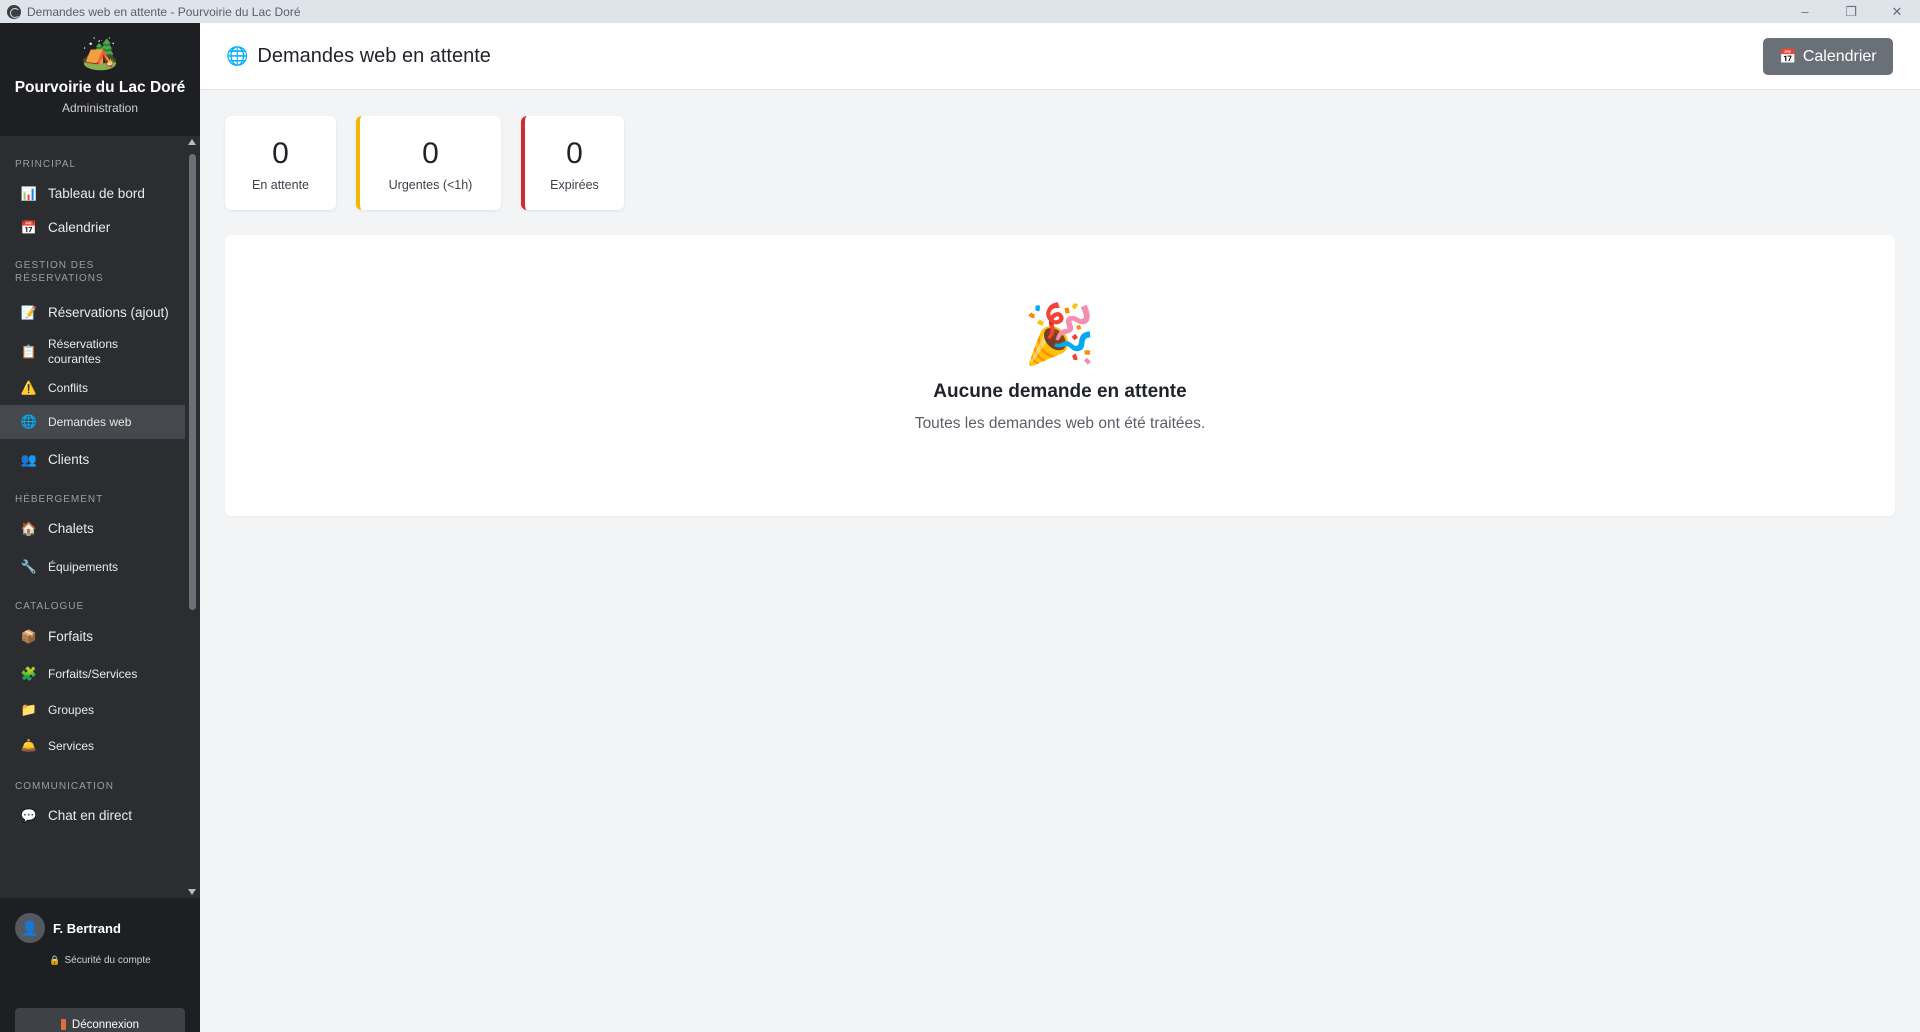 The width and height of the screenshot is (1920, 1032). What do you see at coordinates (71, 709) in the screenshot?
I see `sidebar-item-label: Groupes` at bounding box center [71, 709].